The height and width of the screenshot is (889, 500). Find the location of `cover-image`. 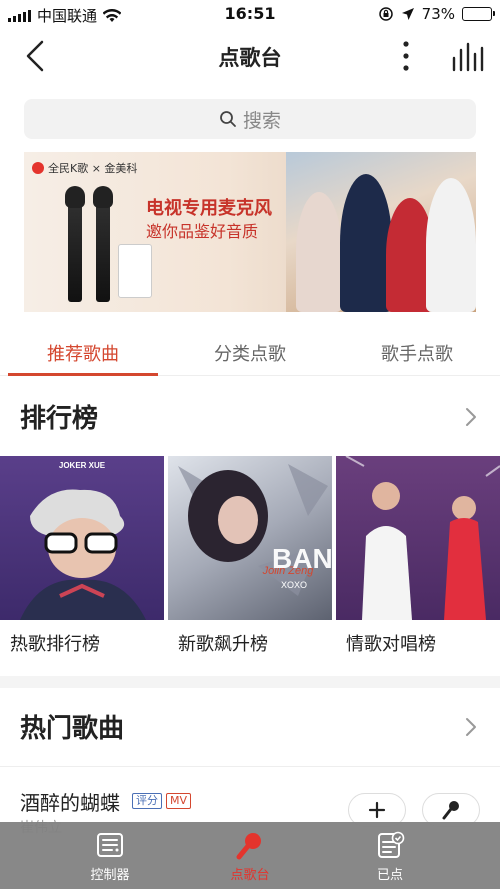

cover-image is located at coordinates (418, 538).